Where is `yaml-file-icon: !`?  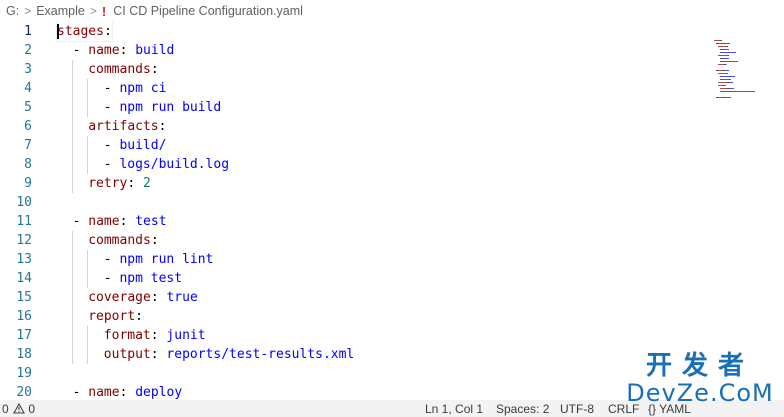 yaml-file-icon: ! is located at coordinates (104, 11).